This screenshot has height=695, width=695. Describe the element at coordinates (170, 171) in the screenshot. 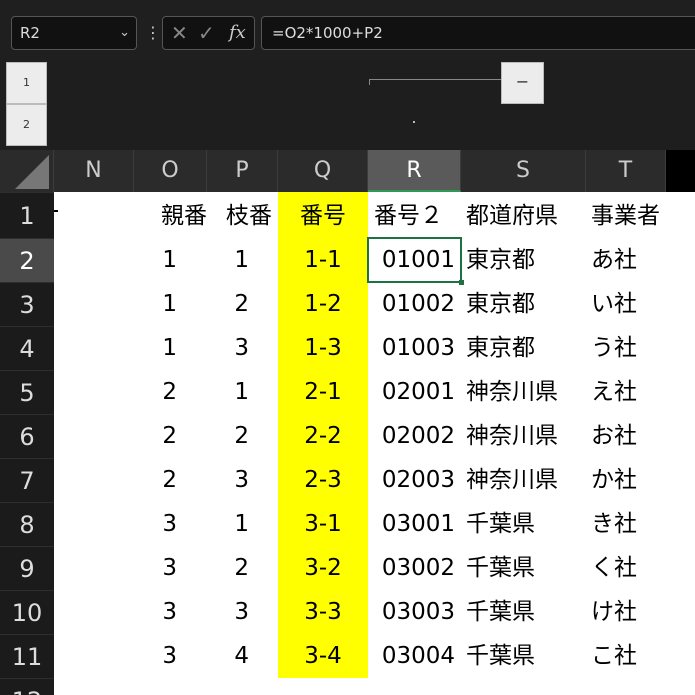

I see `column-header-o: O` at that location.